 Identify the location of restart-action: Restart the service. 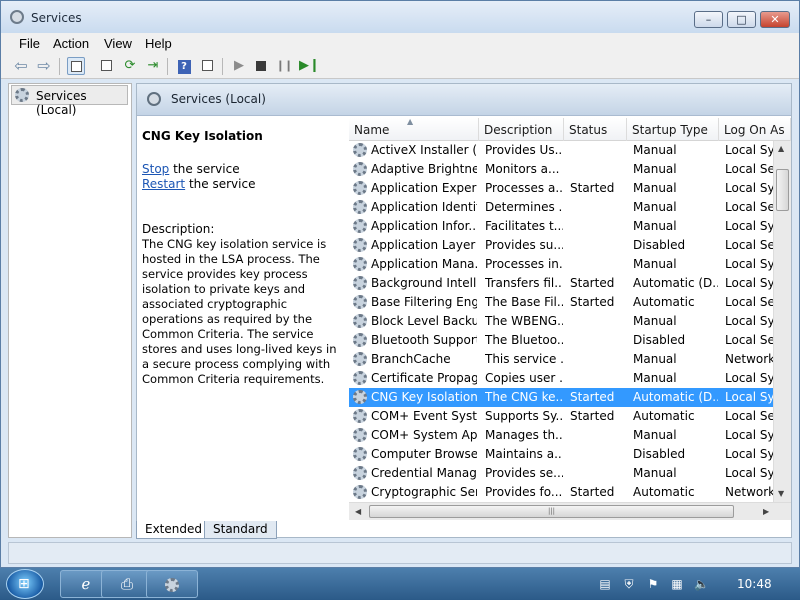
(198, 184).